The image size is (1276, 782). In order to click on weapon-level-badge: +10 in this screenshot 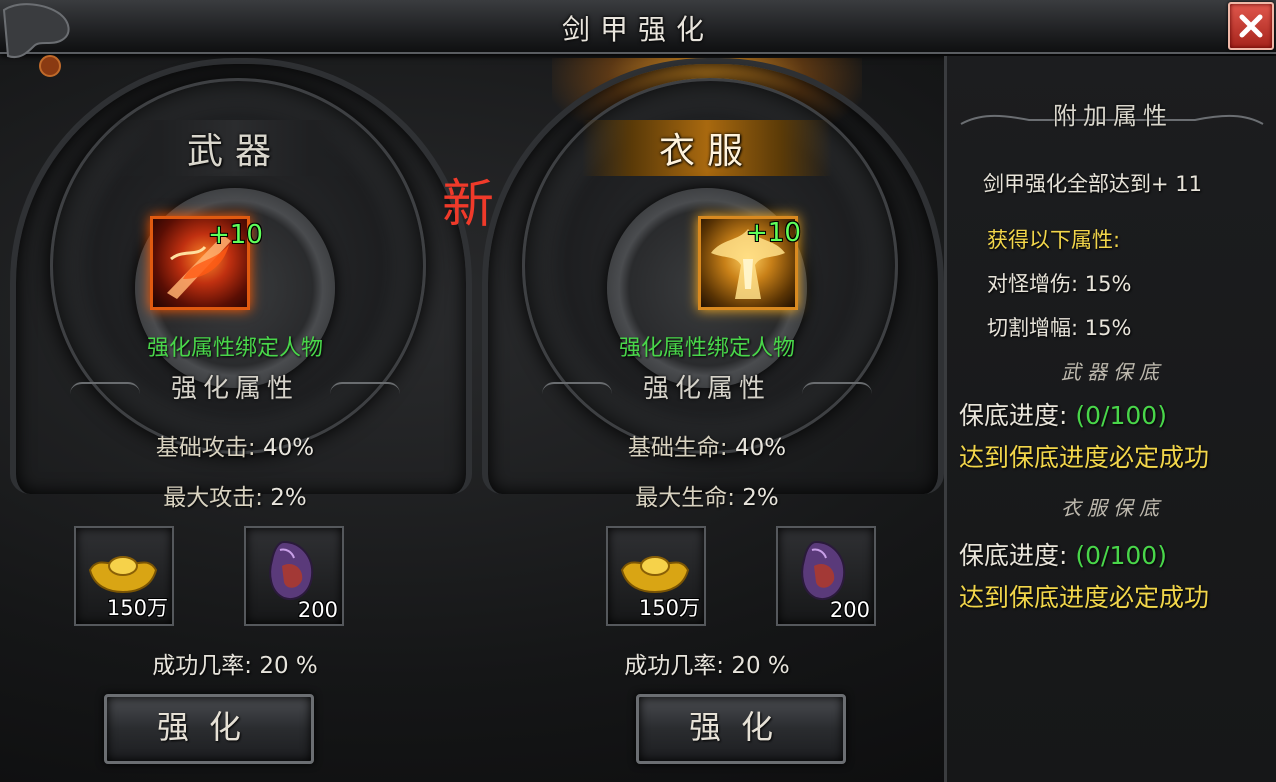, I will do `click(235, 235)`.